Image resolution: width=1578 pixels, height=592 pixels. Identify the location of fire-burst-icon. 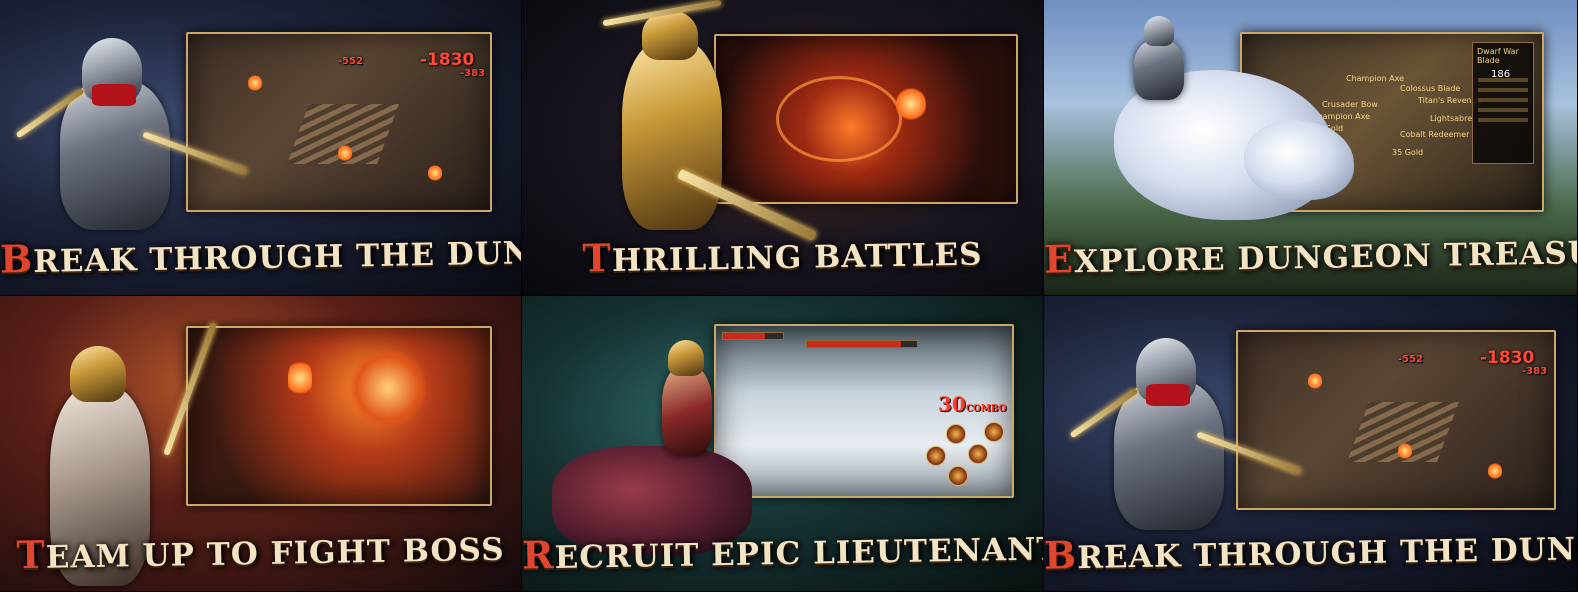
(911, 104).